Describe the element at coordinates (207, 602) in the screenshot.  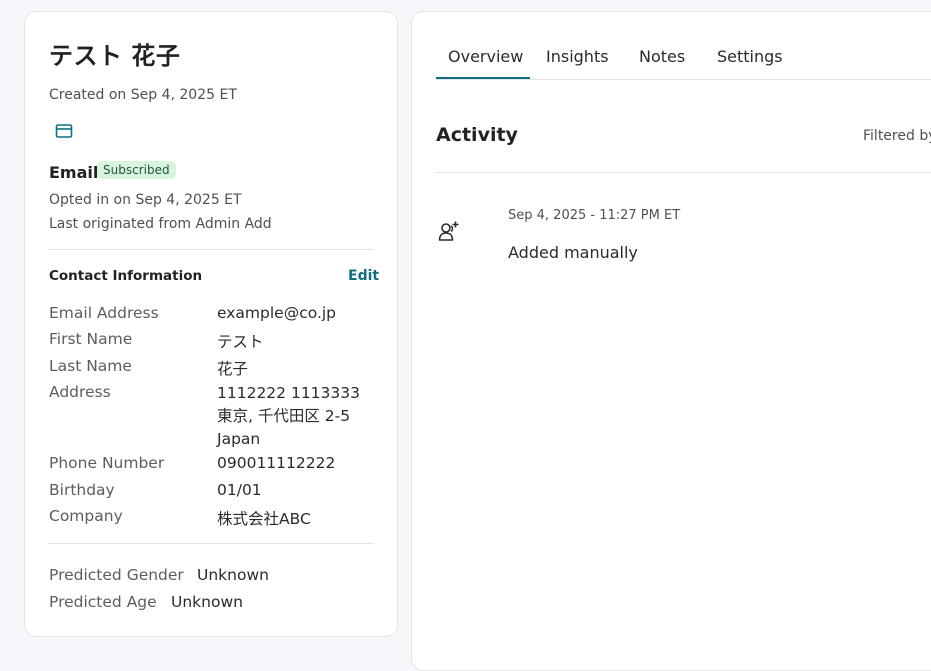
I see `predicted-age-value: Unknown` at that location.